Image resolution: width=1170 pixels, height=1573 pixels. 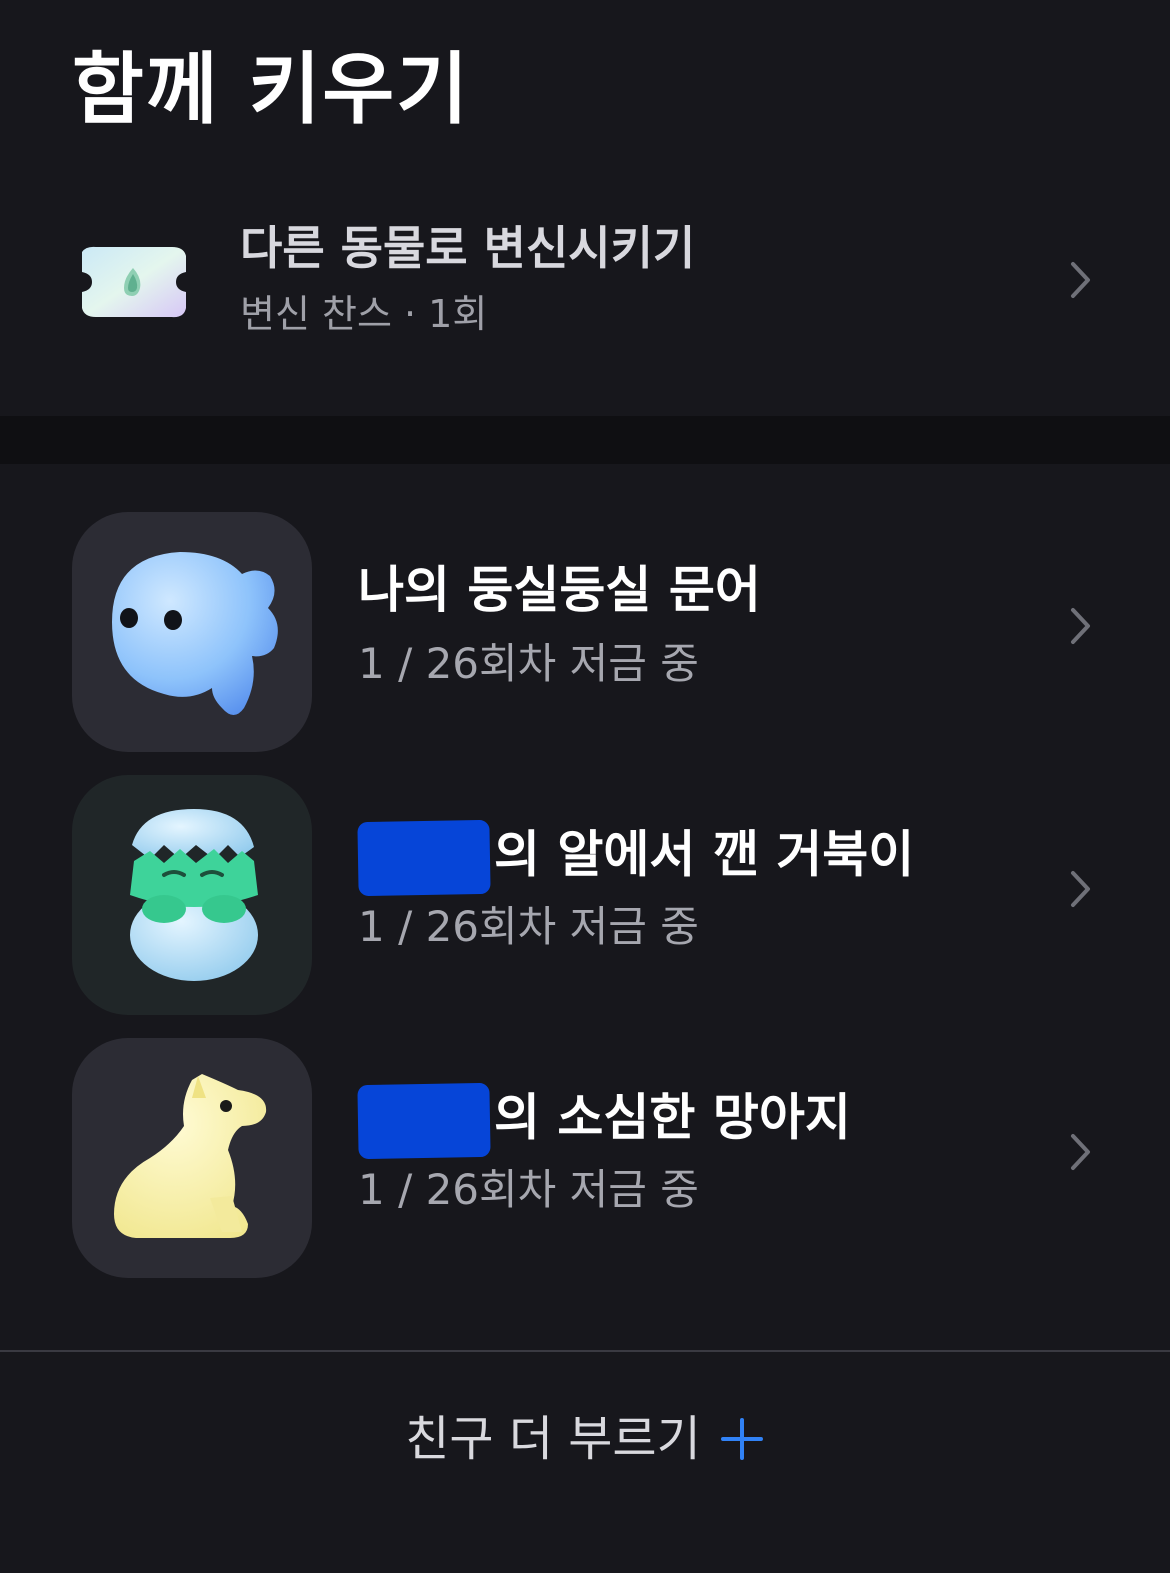 What do you see at coordinates (134, 282) in the screenshot?
I see `ticket-icon` at bounding box center [134, 282].